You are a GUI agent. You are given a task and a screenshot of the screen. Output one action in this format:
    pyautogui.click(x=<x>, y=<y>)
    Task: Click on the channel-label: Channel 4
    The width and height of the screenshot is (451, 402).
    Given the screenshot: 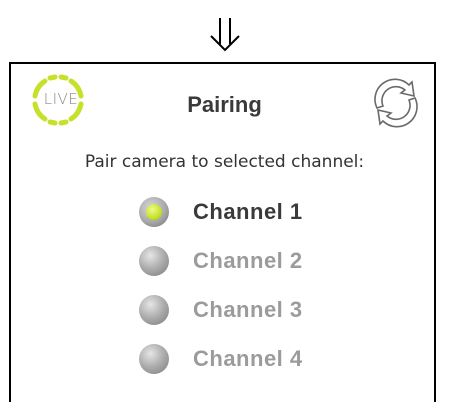 What is the action you would take?
    pyautogui.click(x=248, y=358)
    